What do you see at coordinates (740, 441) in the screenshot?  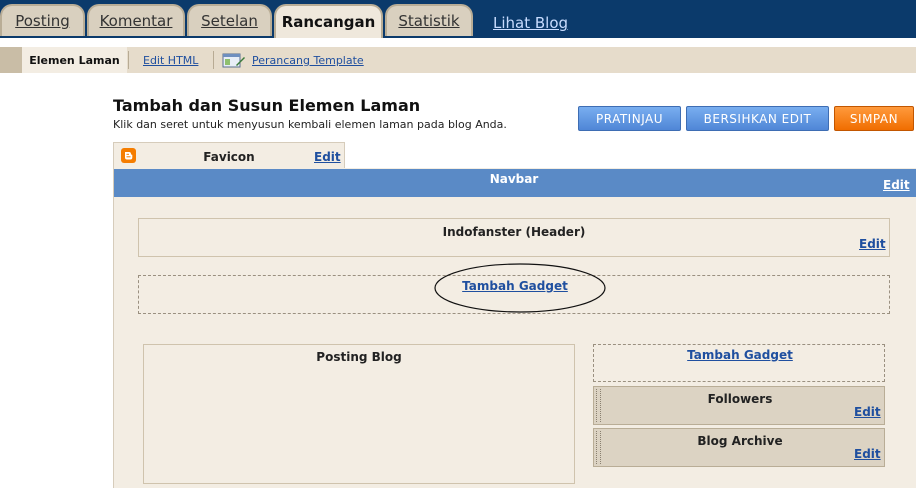 I see `blog-archive-label: Blog Archive` at bounding box center [740, 441].